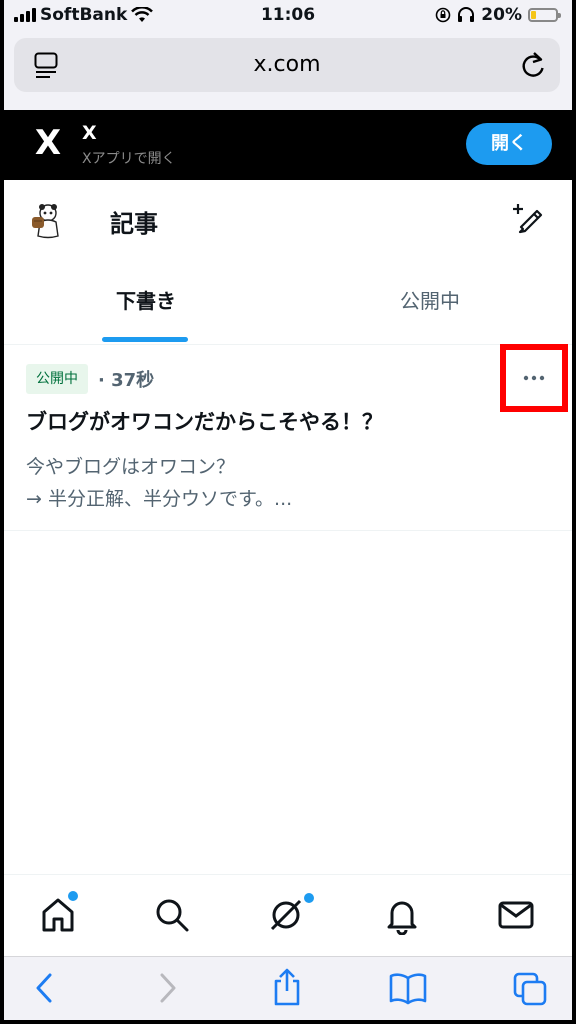  I want to click on status-badge: 公開中, so click(57, 379).